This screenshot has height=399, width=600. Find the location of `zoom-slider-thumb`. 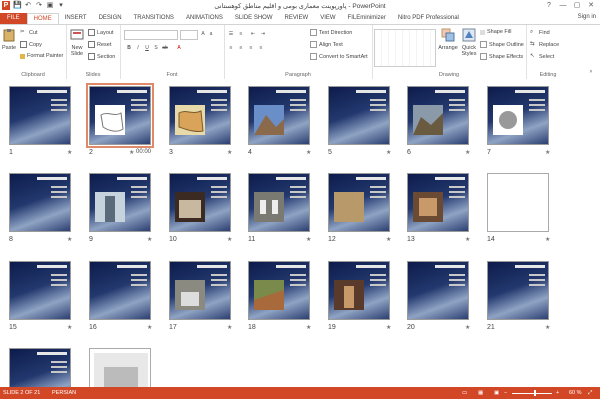

zoom-slider-thumb is located at coordinates (535, 393).